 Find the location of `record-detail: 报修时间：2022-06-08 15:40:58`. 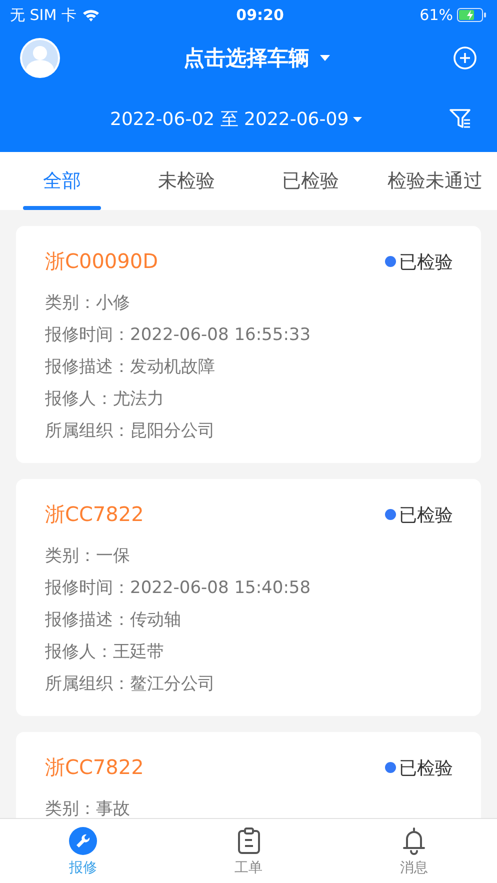

record-detail: 报修时间：2022-06-08 15:40:58 is located at coordinates (178, 588).